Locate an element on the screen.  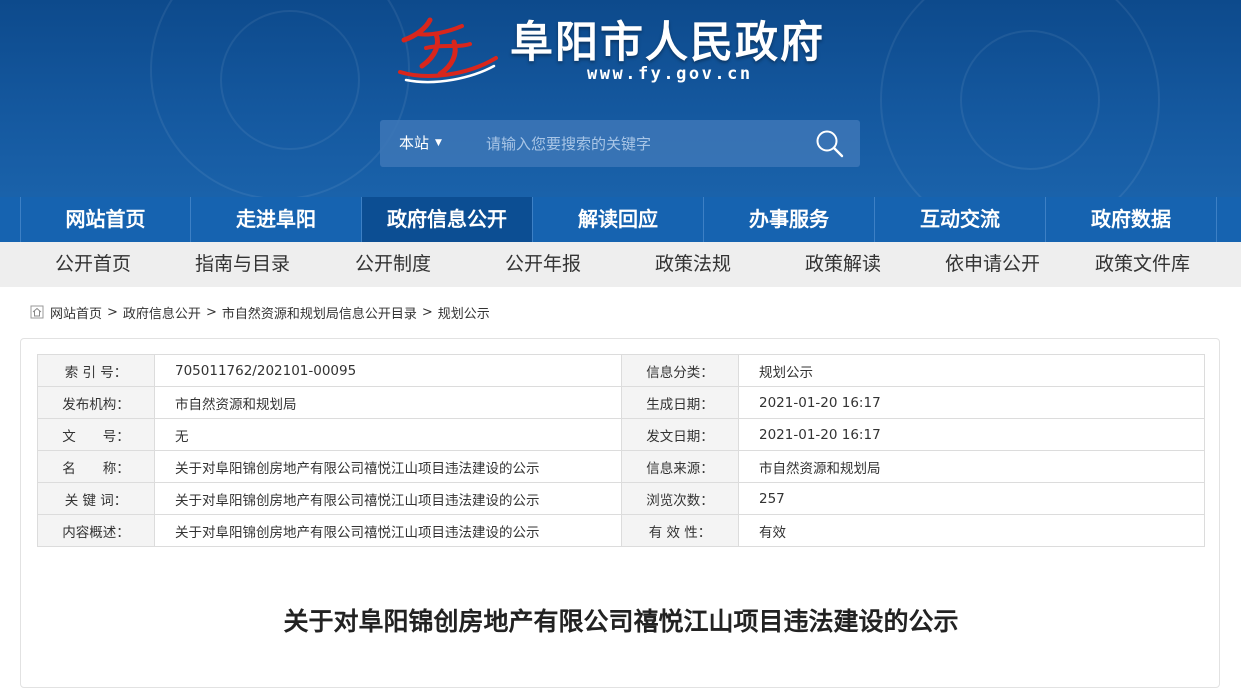
search-bar: 本站 ▼ is located at coordinates (620, 143).